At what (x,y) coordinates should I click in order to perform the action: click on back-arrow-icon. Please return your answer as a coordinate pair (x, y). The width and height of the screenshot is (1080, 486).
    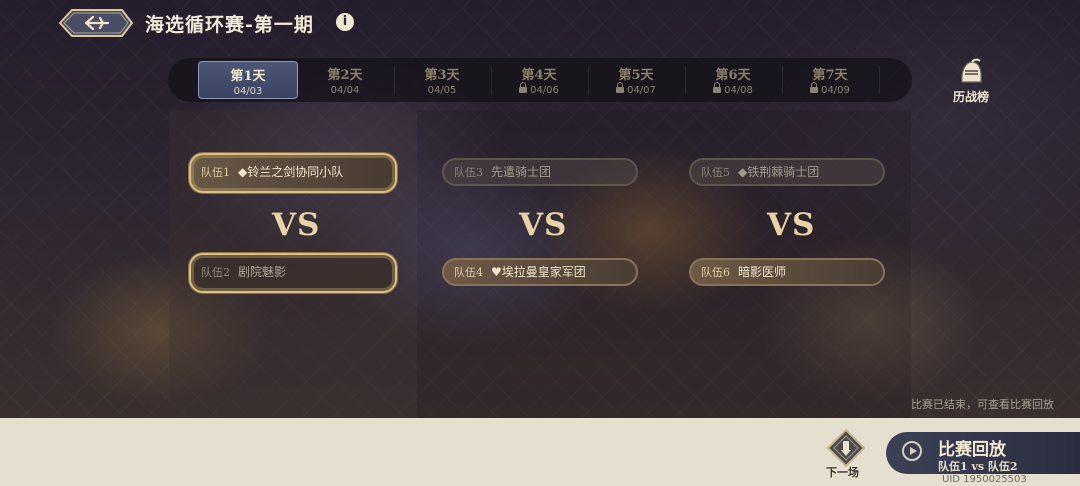
    Looking at the image, I should click on (96, 23).